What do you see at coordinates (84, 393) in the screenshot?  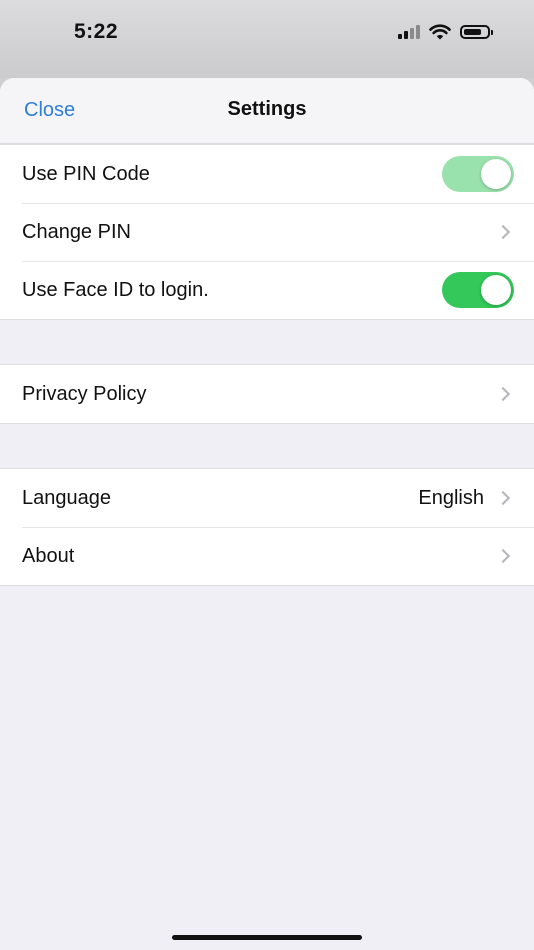 I see `privacy-policy-label: Privacy Policy` at bounding box center [84, 393].